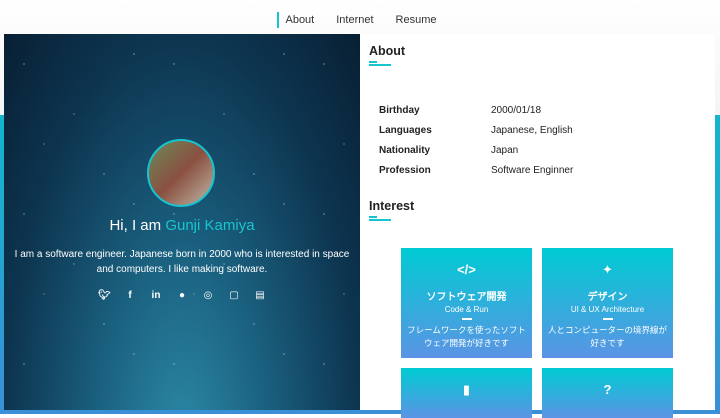  I want to click on linkedin-icon: in, so click(156, 295).